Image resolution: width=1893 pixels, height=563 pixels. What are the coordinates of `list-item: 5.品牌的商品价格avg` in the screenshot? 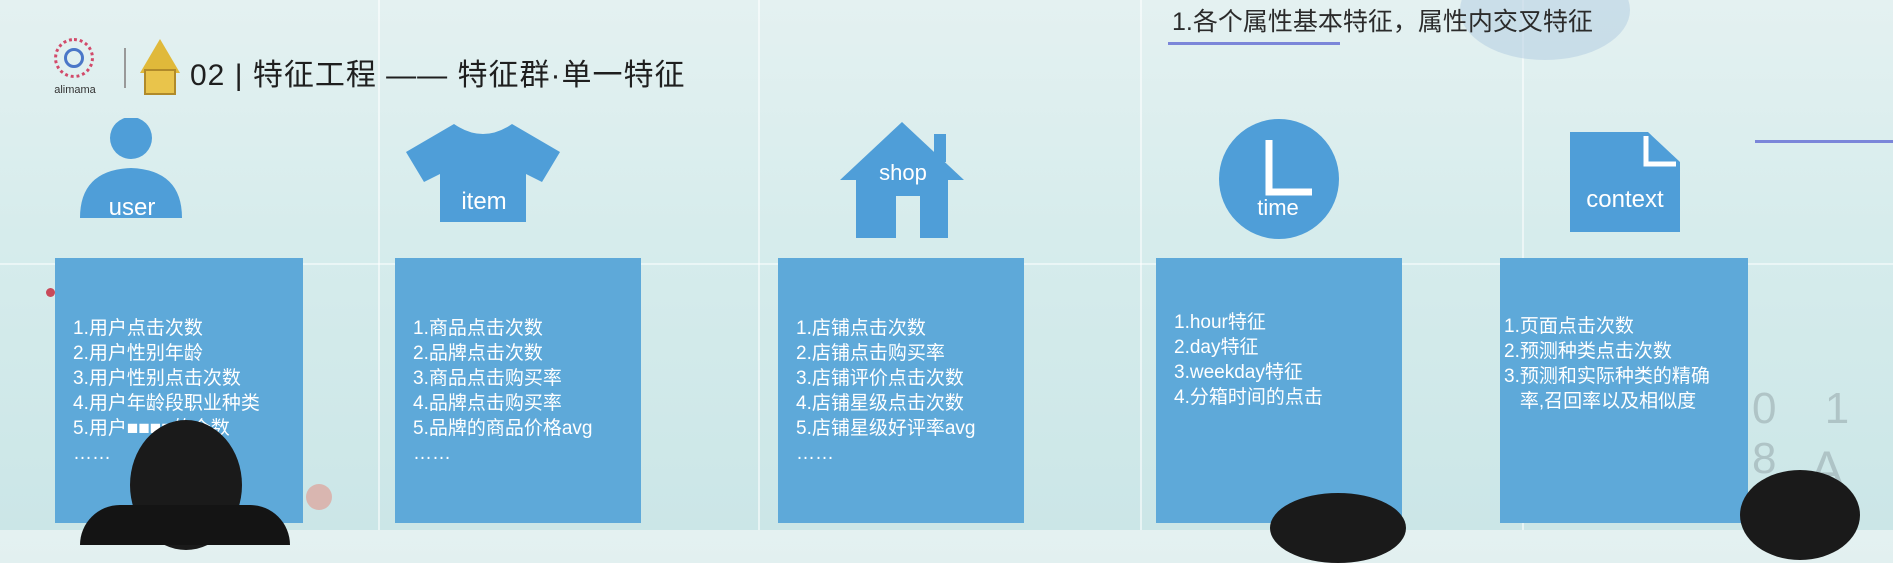 It's located at (503, 428).